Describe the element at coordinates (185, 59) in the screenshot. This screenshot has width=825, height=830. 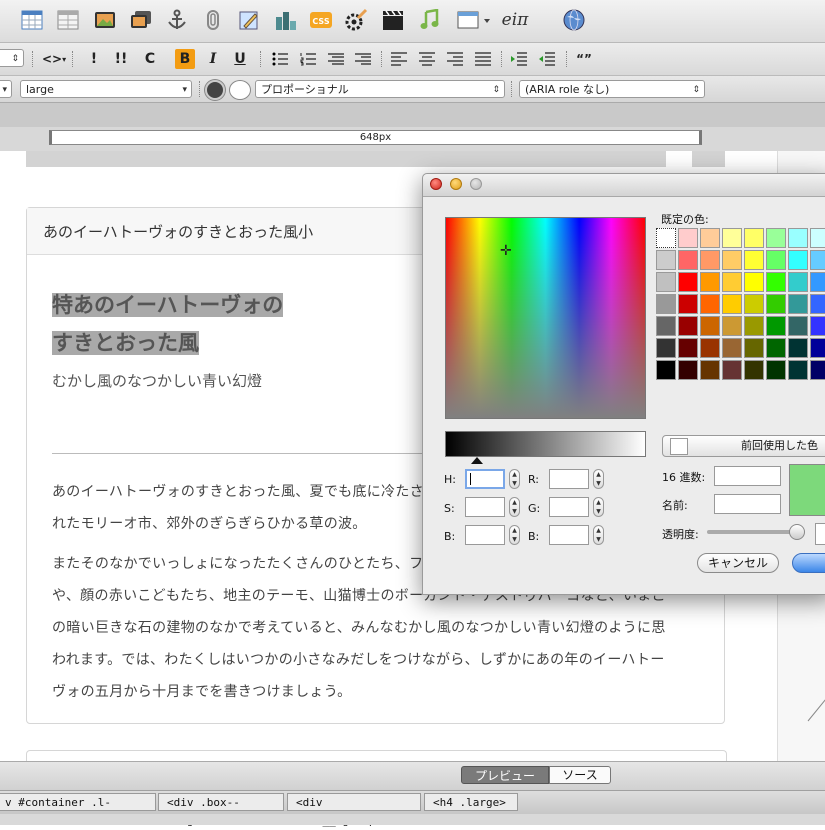
I see `bold-button: B` at that location.